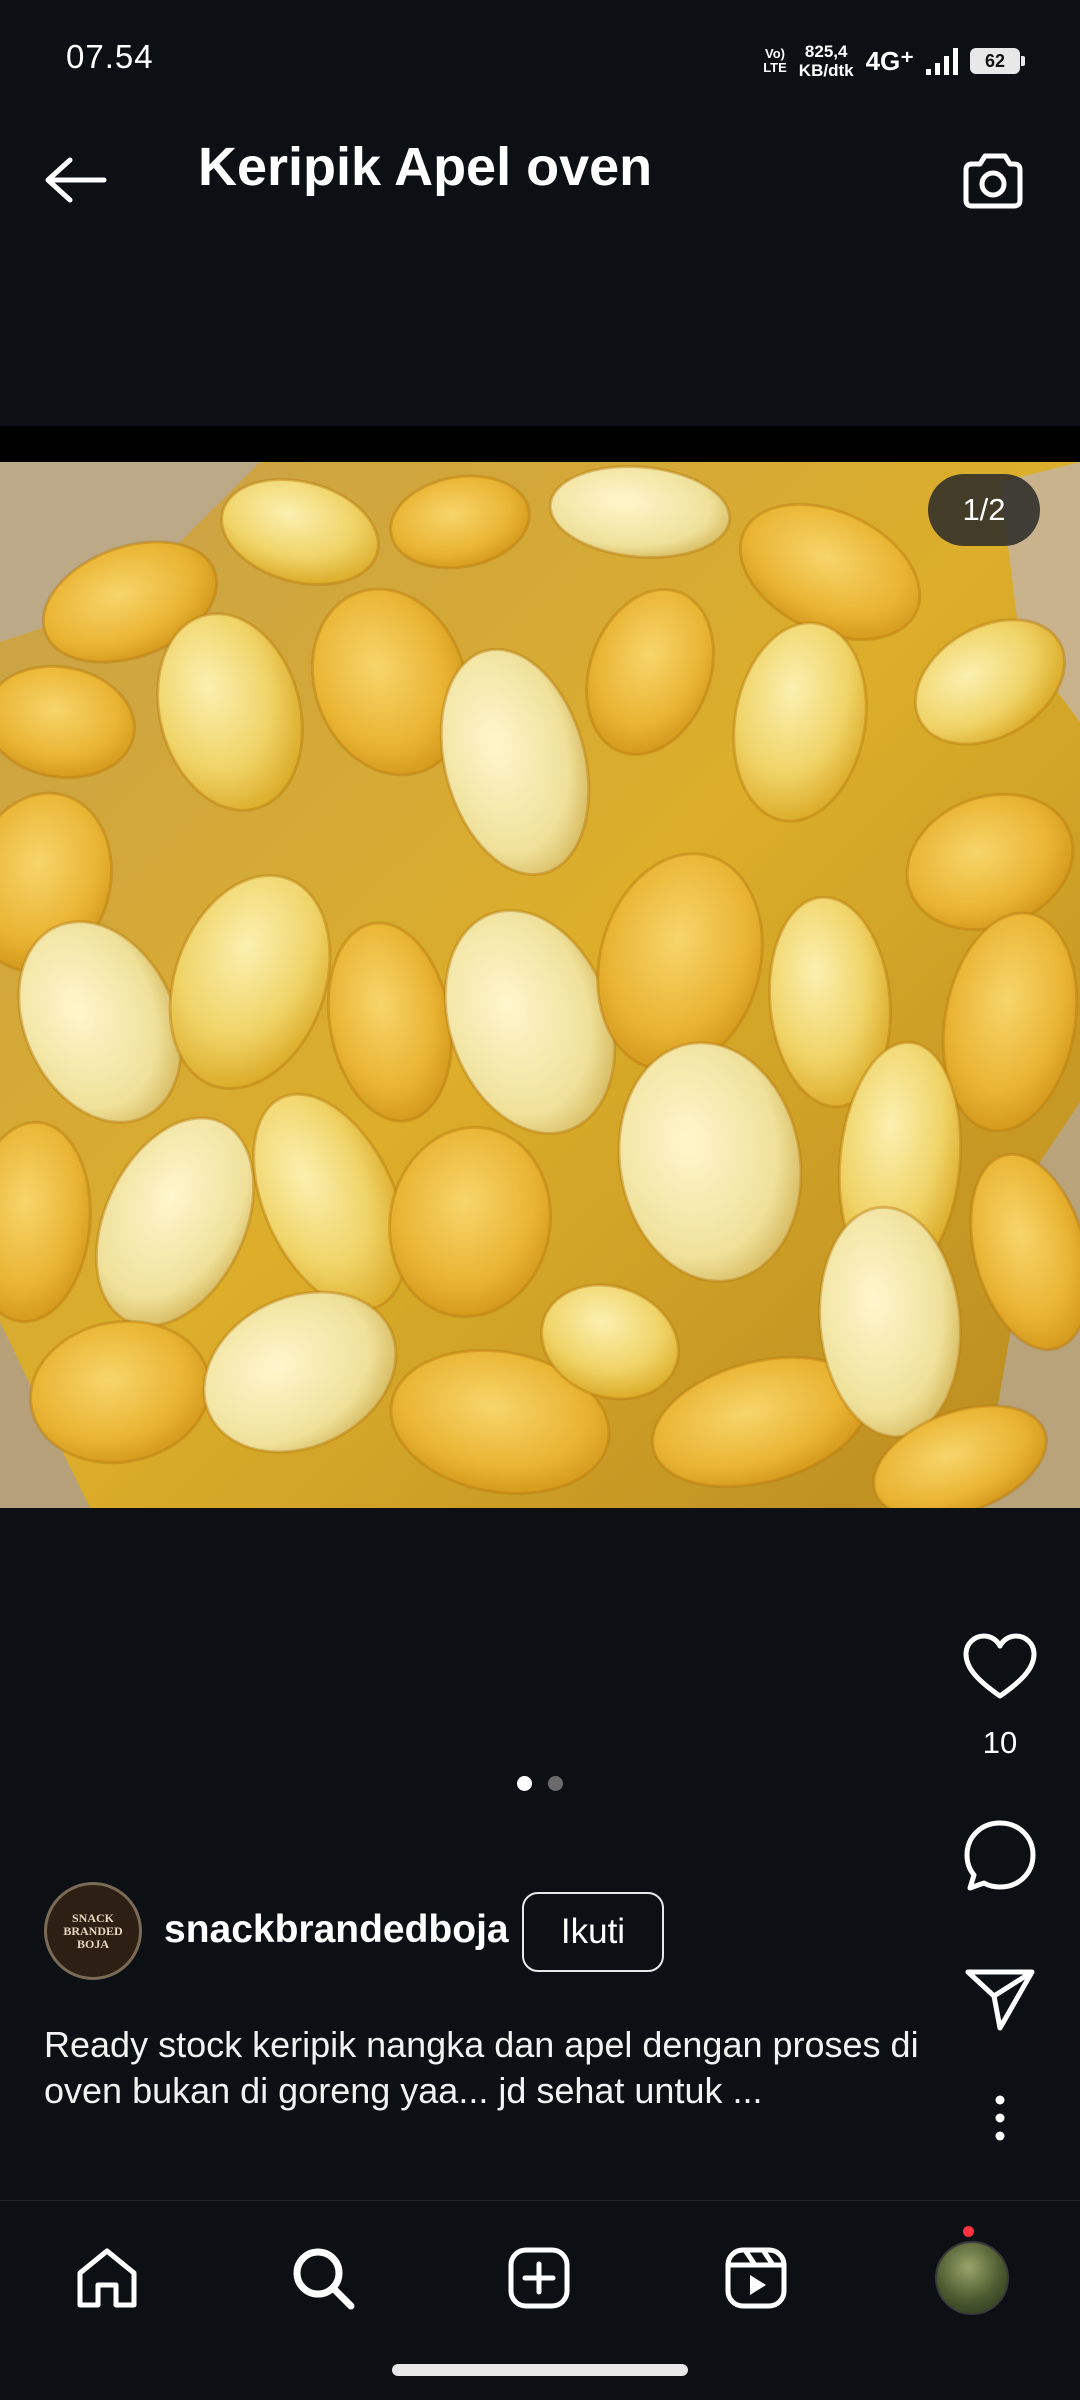 This screenshot has height=2400, width=1080. What do you see at coordinates (1000, 1666) in the screenshot?
I see `heart-icon` at bounding box center [1000, 1666].